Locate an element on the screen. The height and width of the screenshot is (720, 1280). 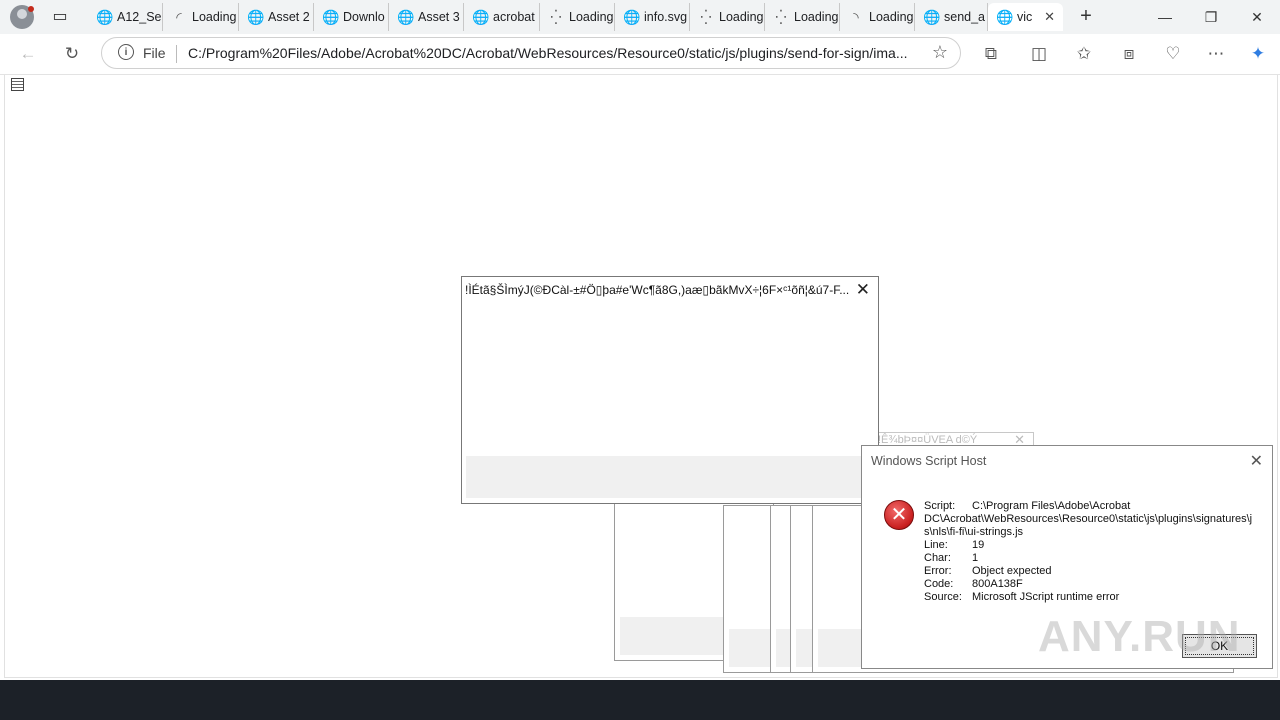
script-label: Script: is located at coordinates (940, 506).